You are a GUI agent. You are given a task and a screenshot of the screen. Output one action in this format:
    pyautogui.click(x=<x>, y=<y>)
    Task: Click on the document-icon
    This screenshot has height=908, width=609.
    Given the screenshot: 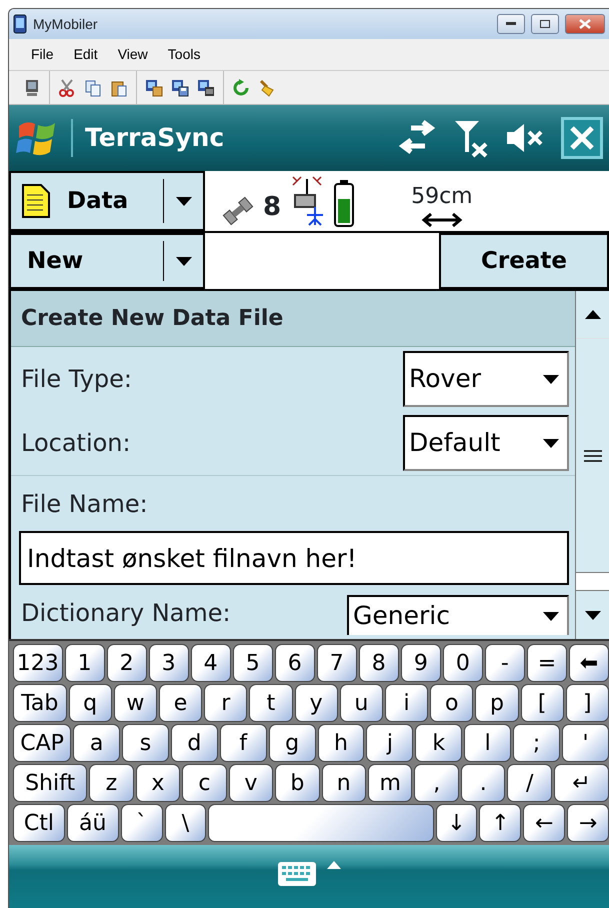 What is the action you would take?
    pyautogui.click(x=36, y=201)
    